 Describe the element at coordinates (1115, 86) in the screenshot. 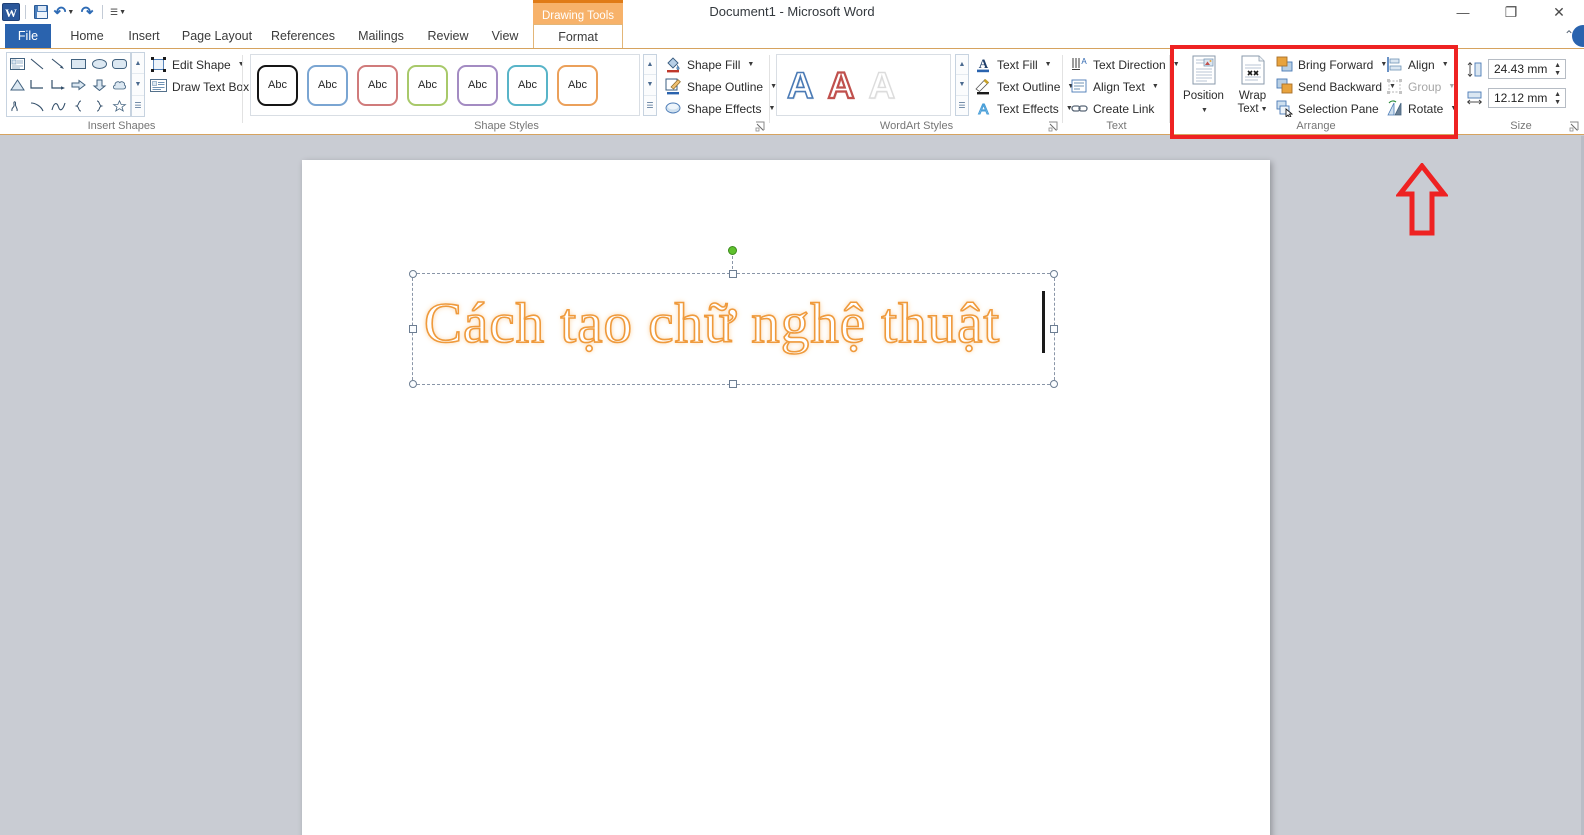

I see `align-text-button: Align Text ▼` at that location.